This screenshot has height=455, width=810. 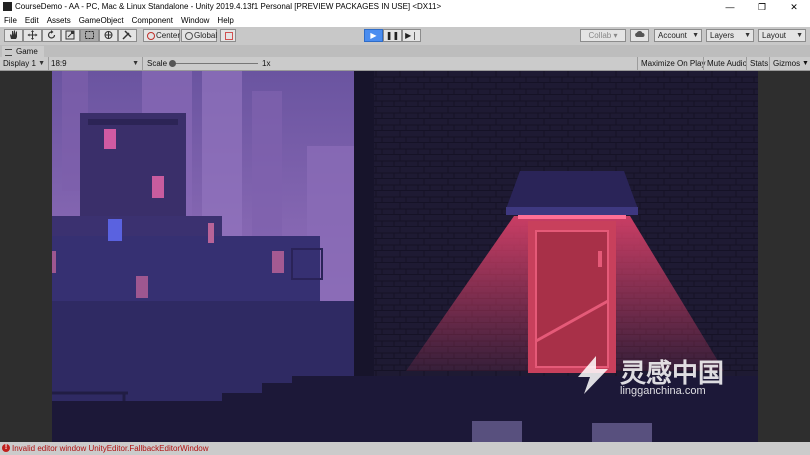 What do you see at coordinates (614, 35) in the screenshot?
I see `chevron-down-icon: ▾` at bounding box center [614, 35].